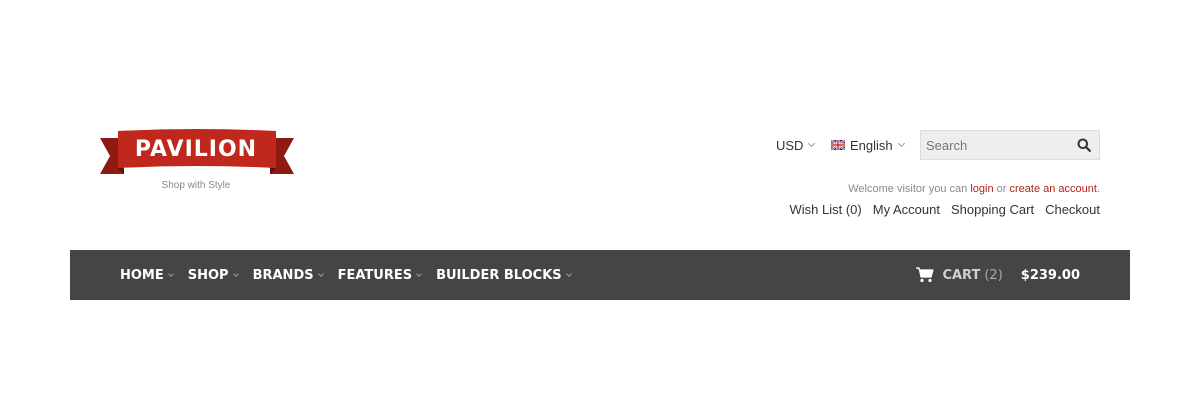 This screenshot has width=1200, height=400. Describe the element at coordinates (908, 189) in the screenshot. I see `welcome-prefix: Welcome visitor you can` at that location.